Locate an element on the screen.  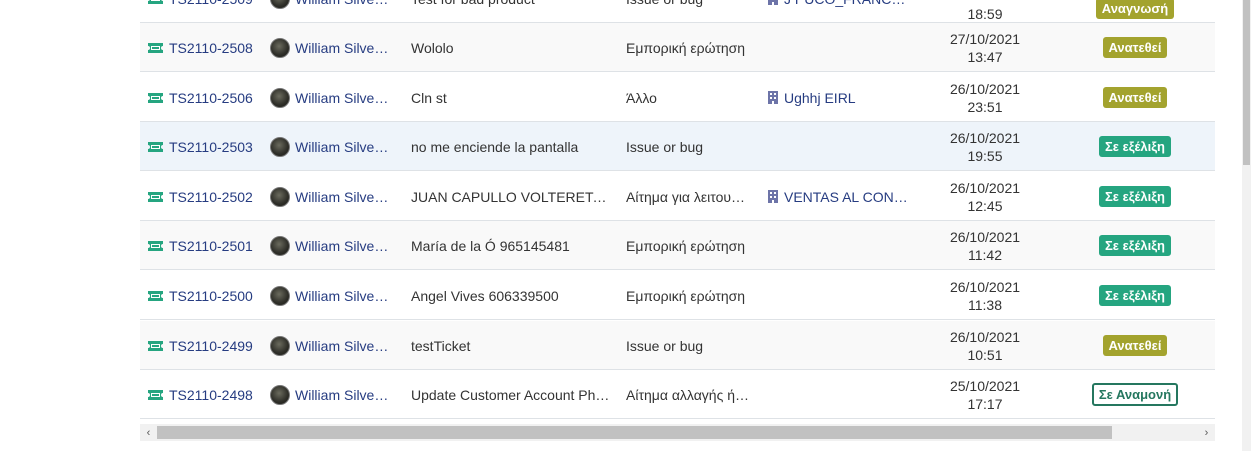
ticket-ref-cell: TS2110-2501 is located at coordinates (208, 245).